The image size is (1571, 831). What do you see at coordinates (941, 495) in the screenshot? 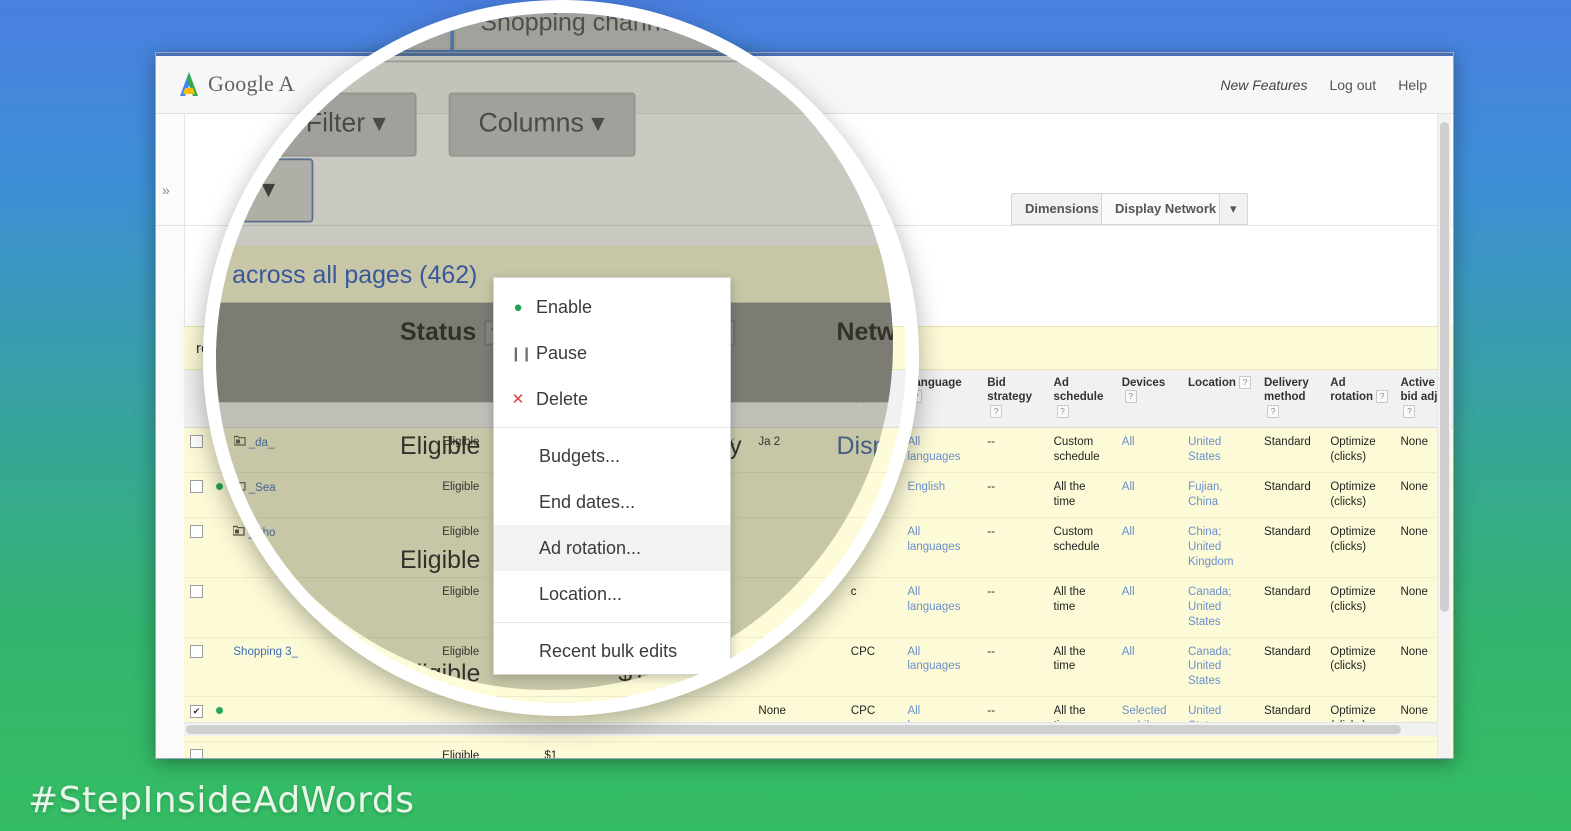
I see `cell-language: English` at bounding box center [941, 495].